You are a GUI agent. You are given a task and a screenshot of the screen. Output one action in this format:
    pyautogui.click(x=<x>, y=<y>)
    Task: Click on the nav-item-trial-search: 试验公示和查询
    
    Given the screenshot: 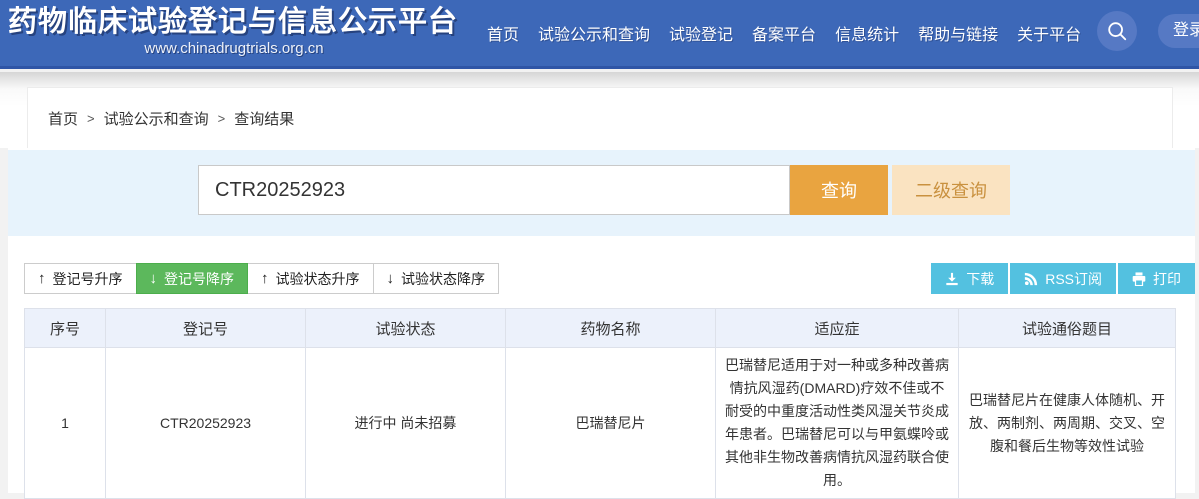 What is the action you would take?
    pyautogui.click(x=594, y=33)
    